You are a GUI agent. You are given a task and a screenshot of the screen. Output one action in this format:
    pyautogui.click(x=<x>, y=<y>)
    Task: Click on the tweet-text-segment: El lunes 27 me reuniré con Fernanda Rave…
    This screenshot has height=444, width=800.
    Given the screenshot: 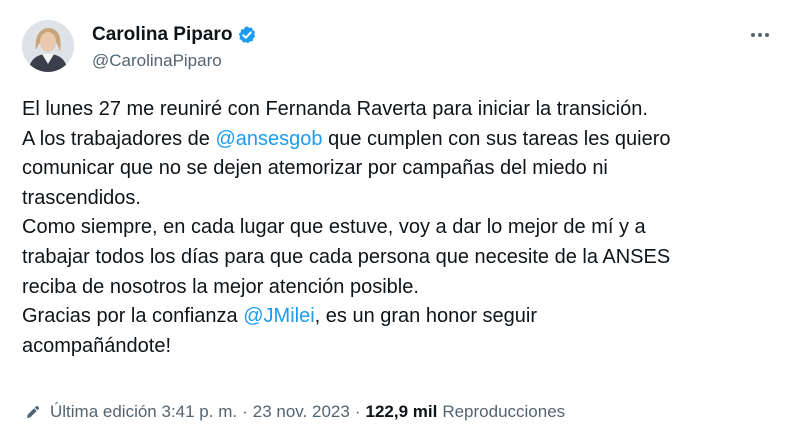 What is the action you would take?
    pyautogui.click(x=335, y=109)
    